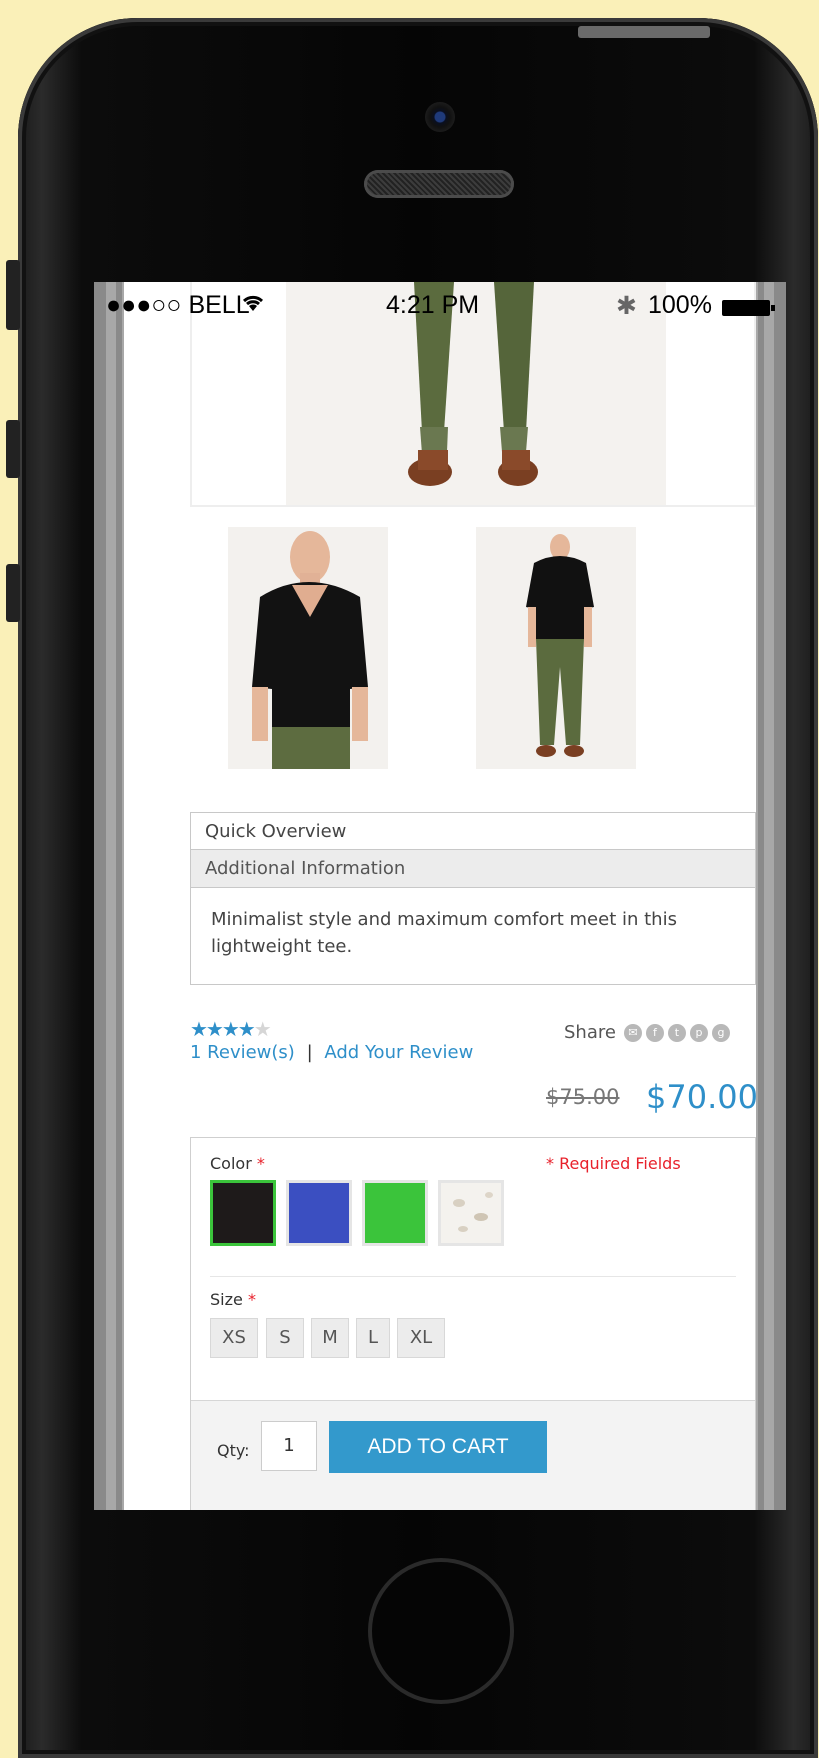  What do you see at coordinates (626, 306) in the screenshot?
I see `bluetooth-icon: ✱` at bounding box center [626, 306].